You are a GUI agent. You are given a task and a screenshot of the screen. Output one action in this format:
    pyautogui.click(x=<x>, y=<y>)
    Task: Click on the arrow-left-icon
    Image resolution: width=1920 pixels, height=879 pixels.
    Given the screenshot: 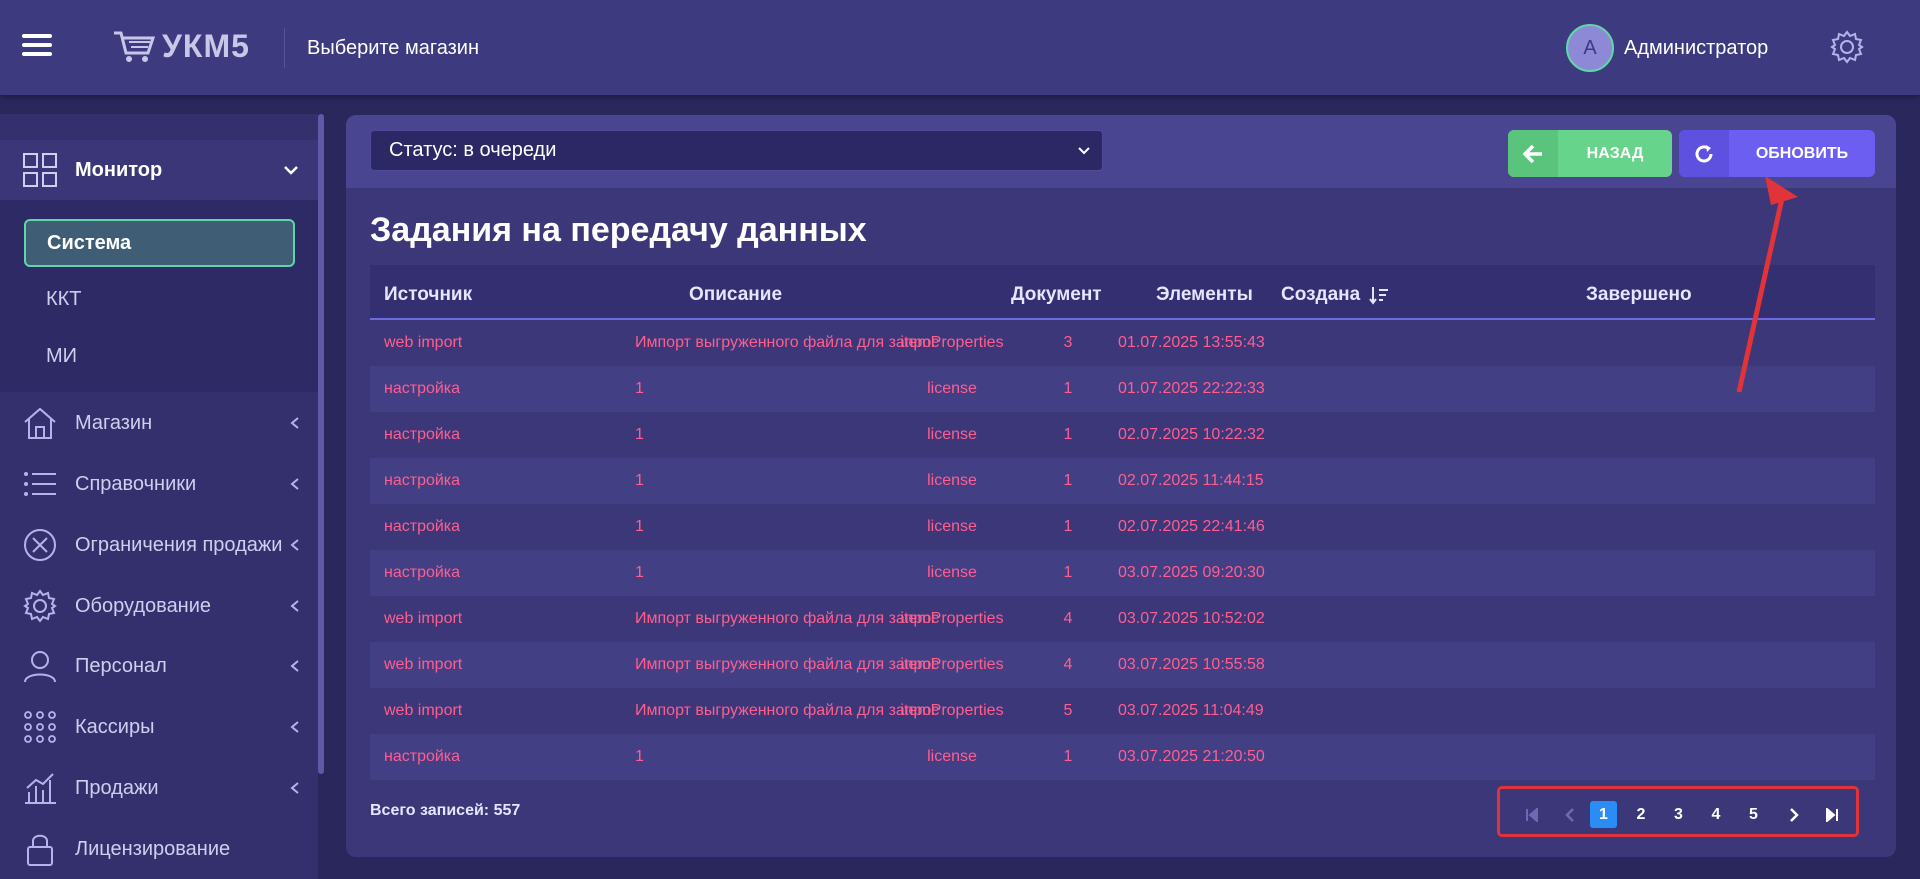 What is the action you would take?
    pyautogui.click(x=1532, y=153)
    